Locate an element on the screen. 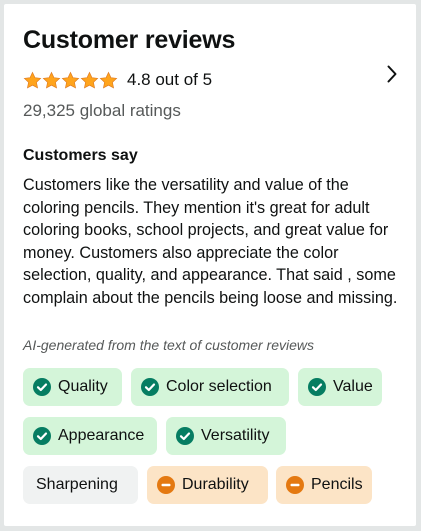 Image resolution: width=421 pixels, height=531 pixels. star-rating is located at coordinates (70, 80).